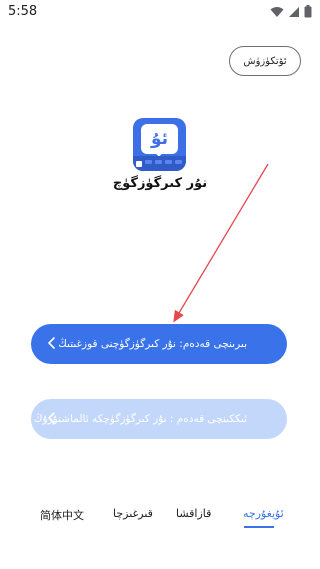 This screenshot has height=569, width=320. I want to click on tab-uyghur: ئۇيغۇرچە, so click(263, 513).